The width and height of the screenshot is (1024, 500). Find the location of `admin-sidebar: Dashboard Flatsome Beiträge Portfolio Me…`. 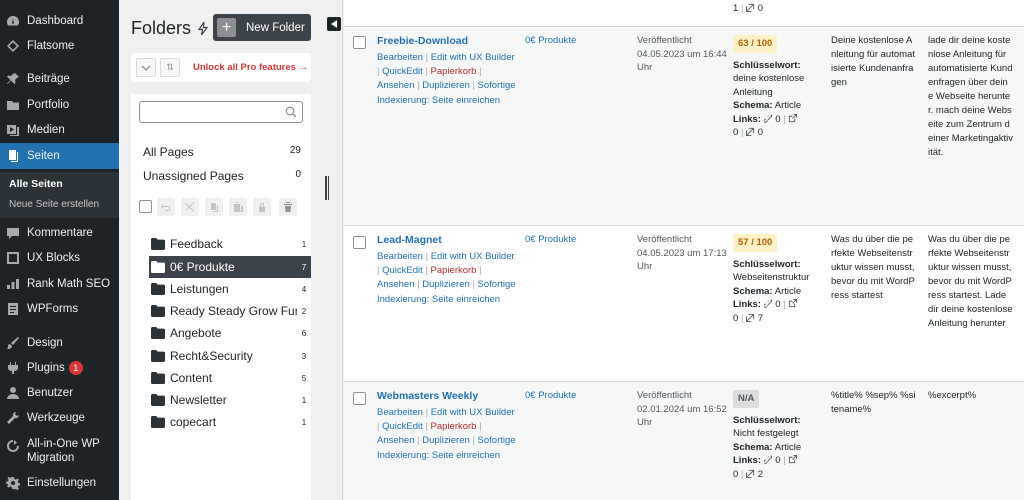

admin-sidebar: Dashboard Flatsome Beiträge Portfolio Me… is located at coordinates (59, 250).